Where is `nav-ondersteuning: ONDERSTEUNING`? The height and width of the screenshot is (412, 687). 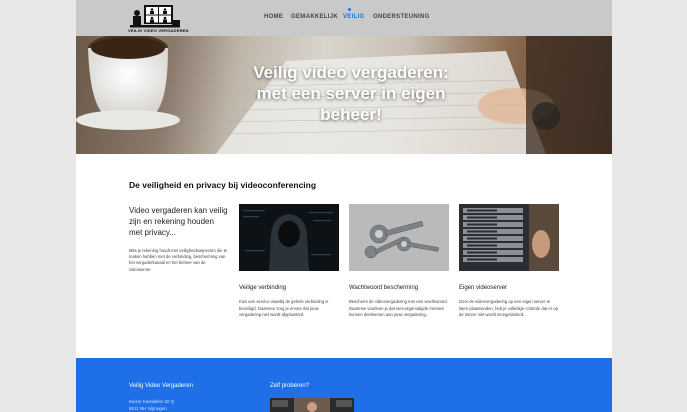
nav-ondersteuning: ONDERSTEUNING is located at coordinates (401, 17).